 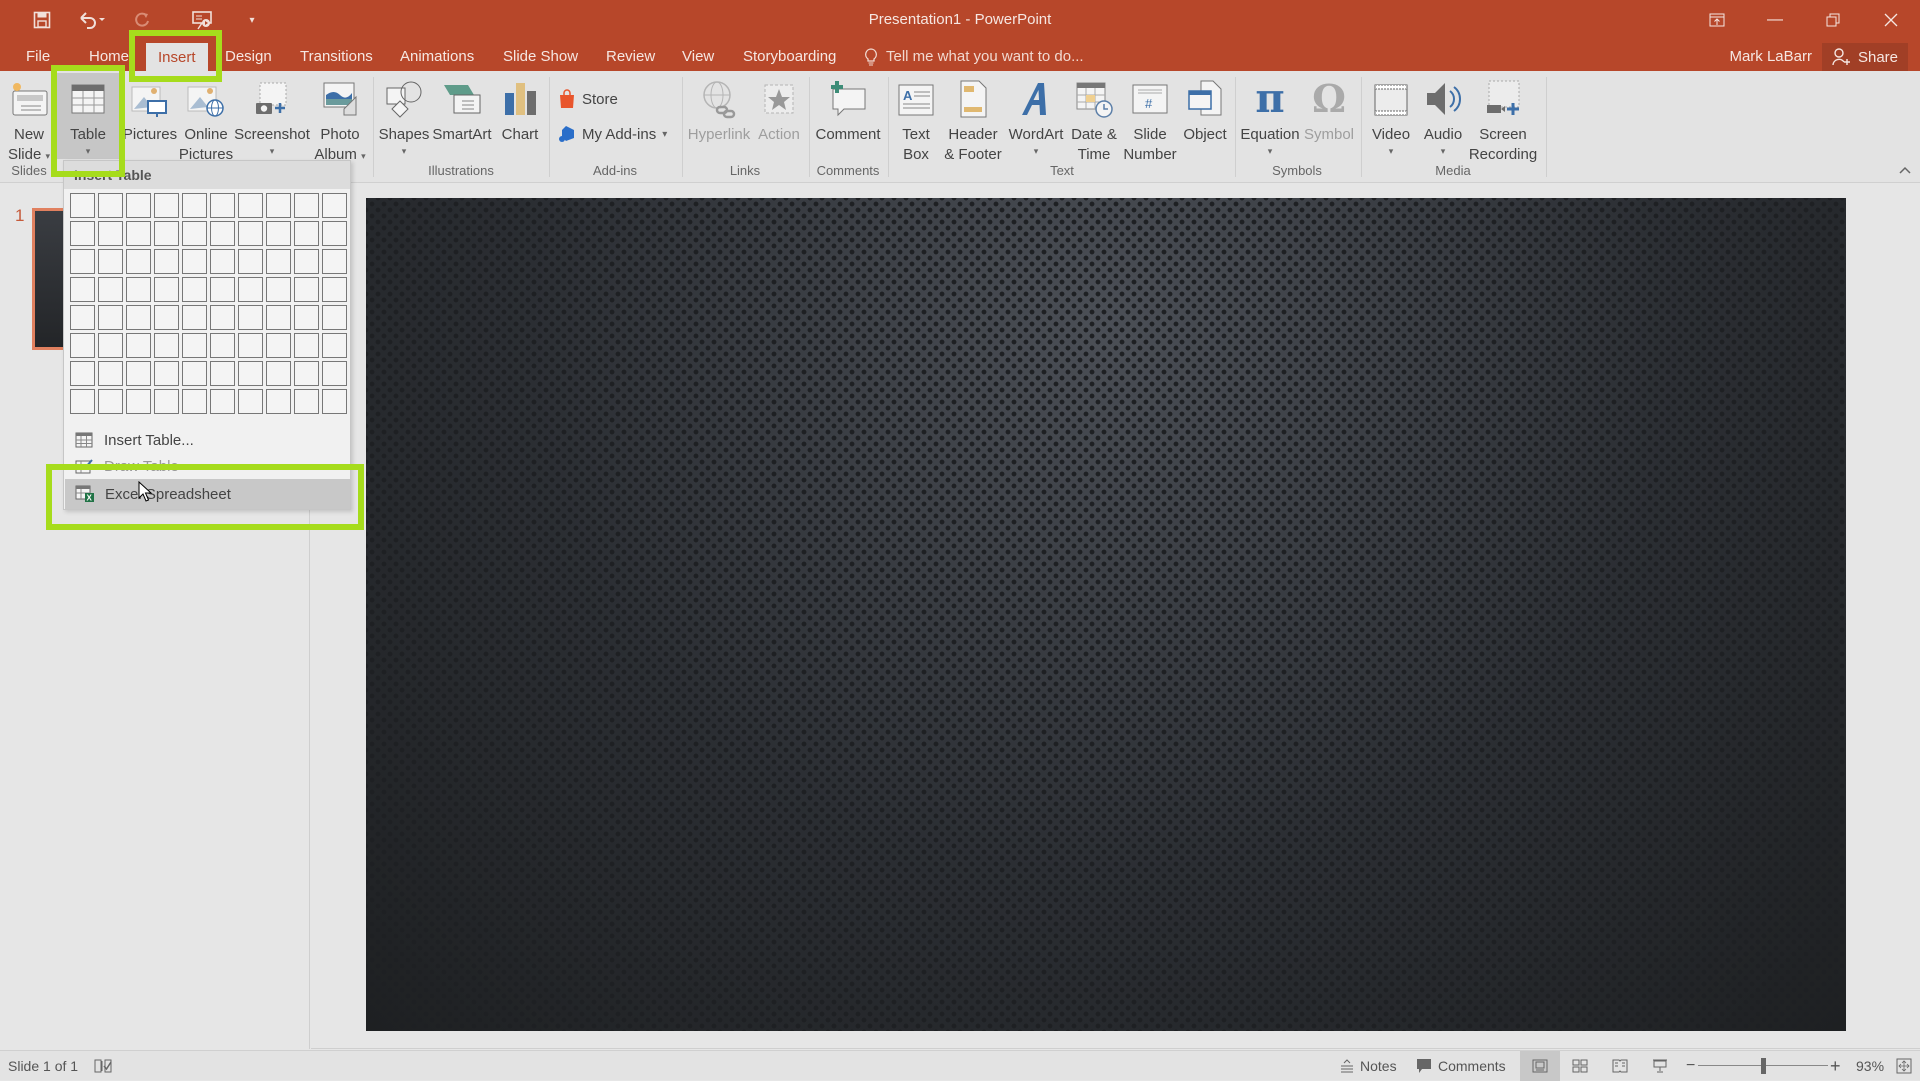 What do you see at coordinates (779, 111) in the screenshot?
I see `action-button: Action` at bounding box center [779, 111].